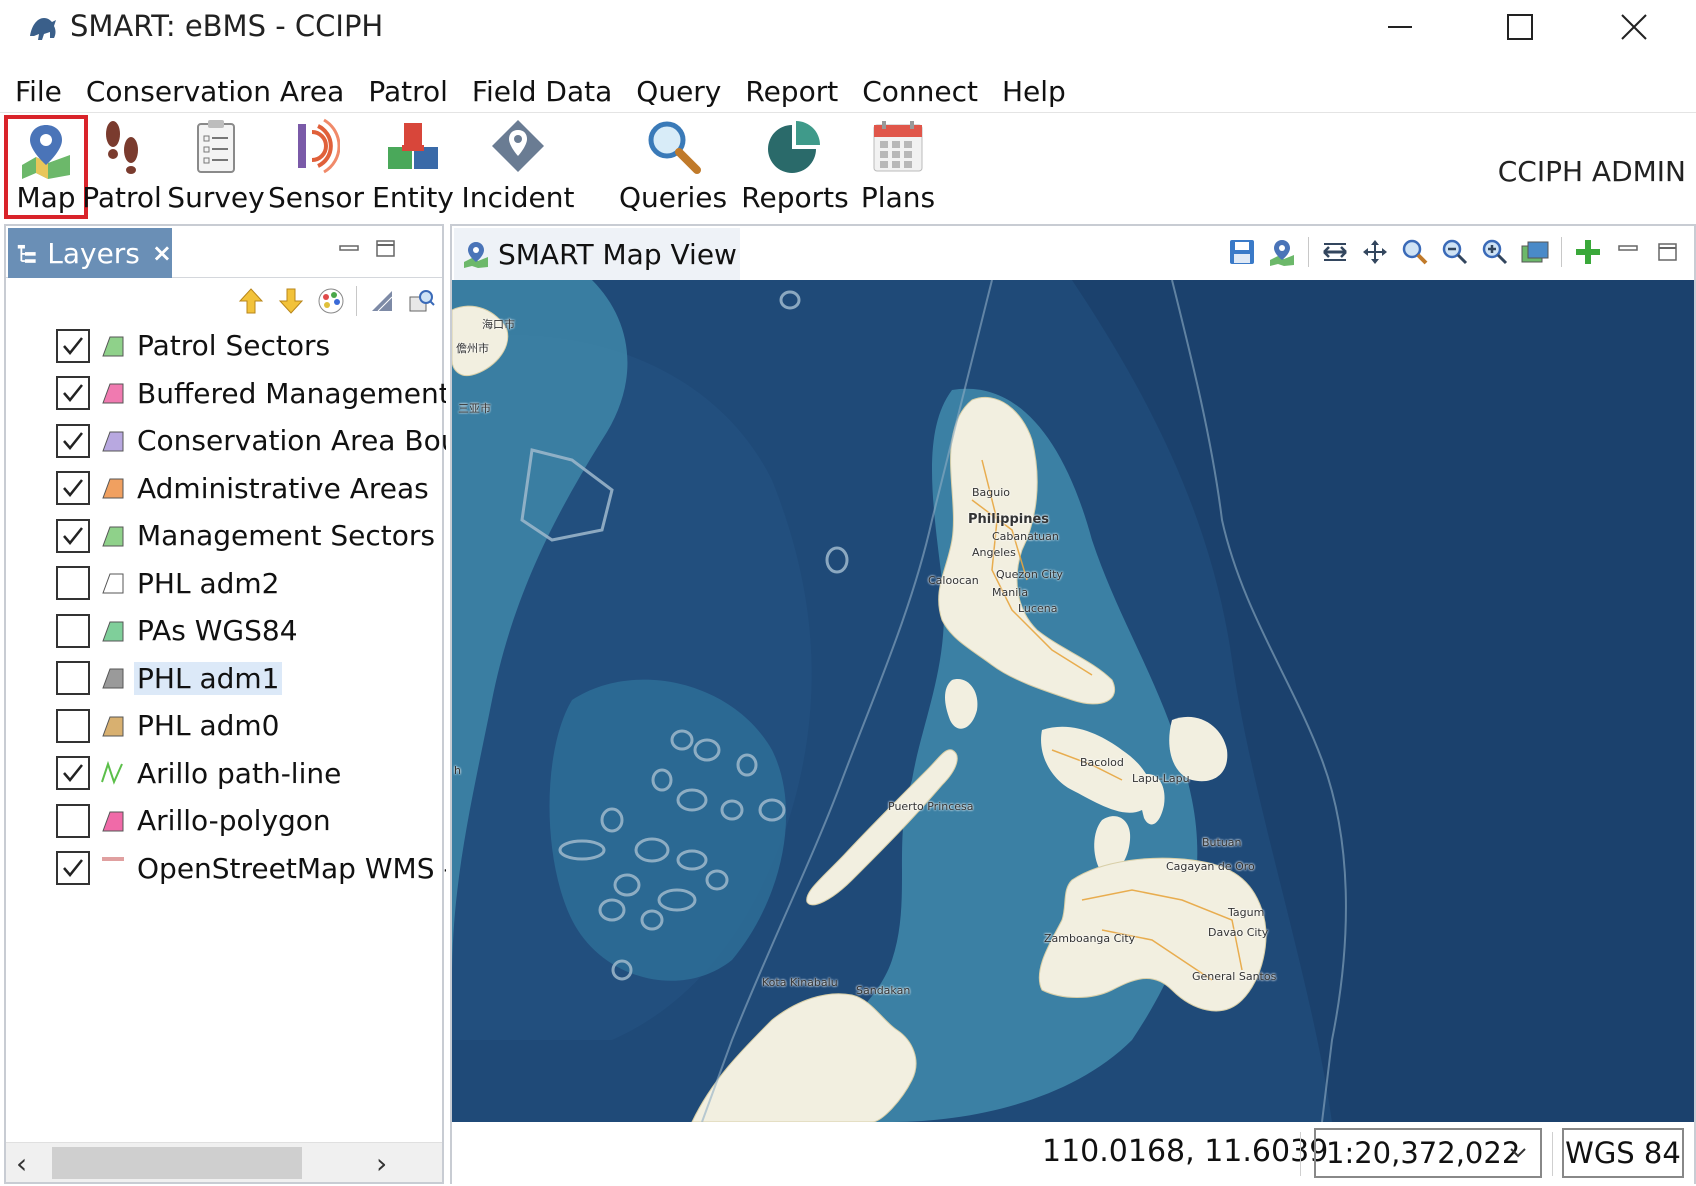 The image size is (1696, 1186). I want to click on layers-tab: Layers ×, so click(90, 253).